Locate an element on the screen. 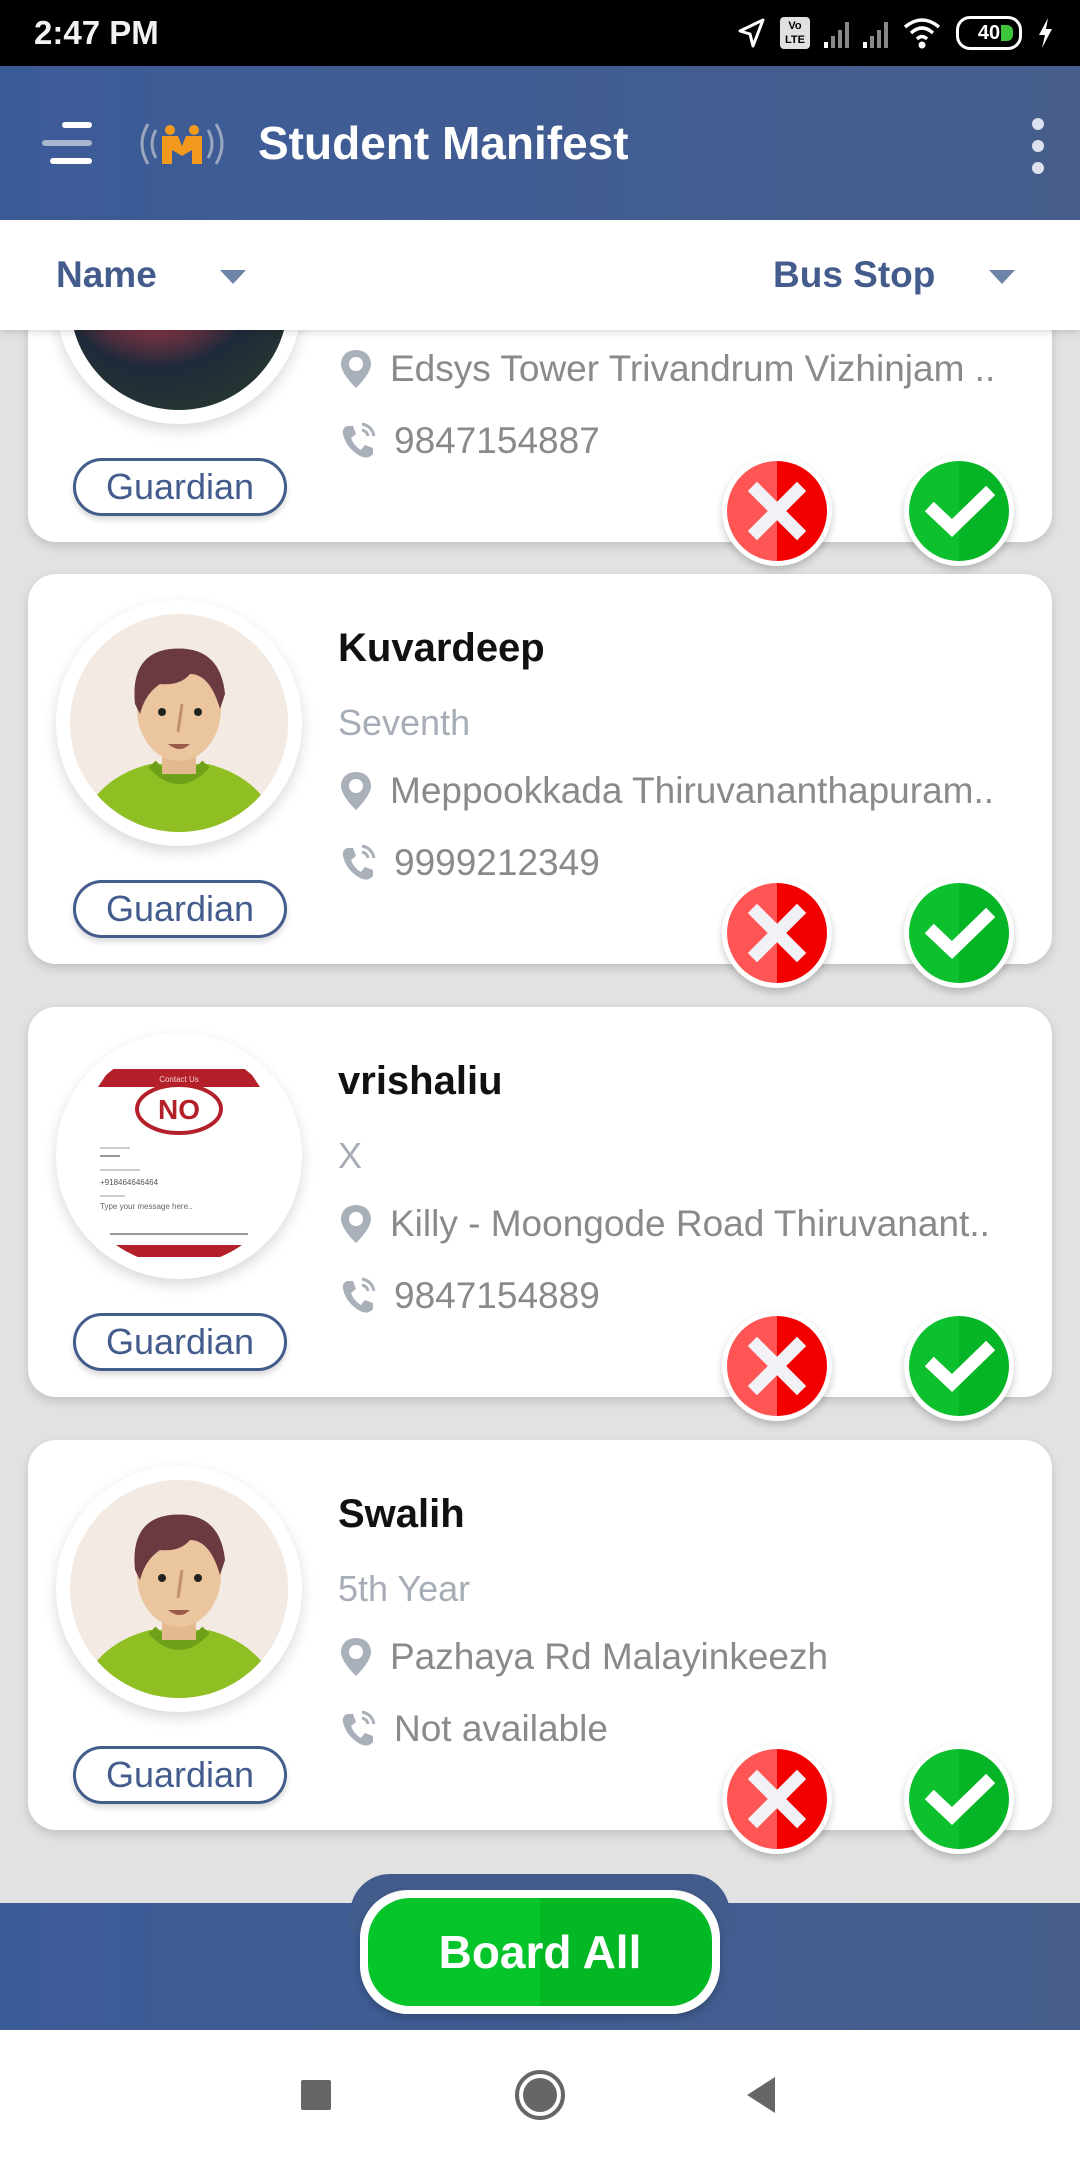  back-button is located at coordinates (760, 2095).